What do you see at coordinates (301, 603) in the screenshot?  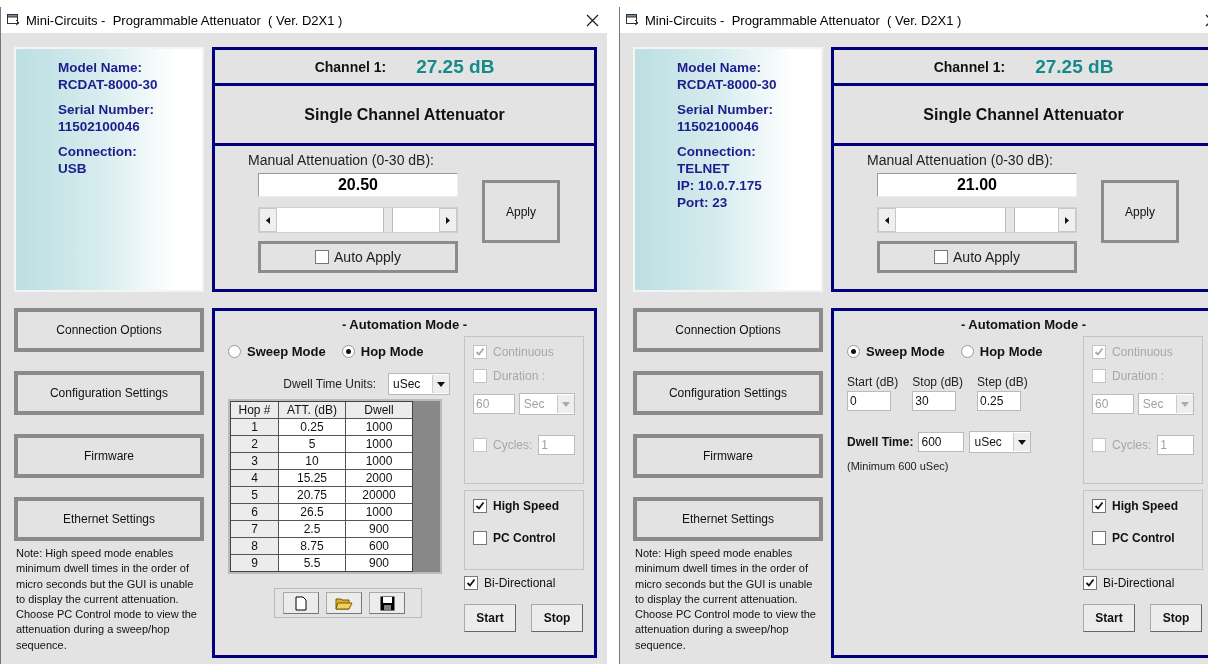 I see `new-file-button` at bounding box center [301, 603].